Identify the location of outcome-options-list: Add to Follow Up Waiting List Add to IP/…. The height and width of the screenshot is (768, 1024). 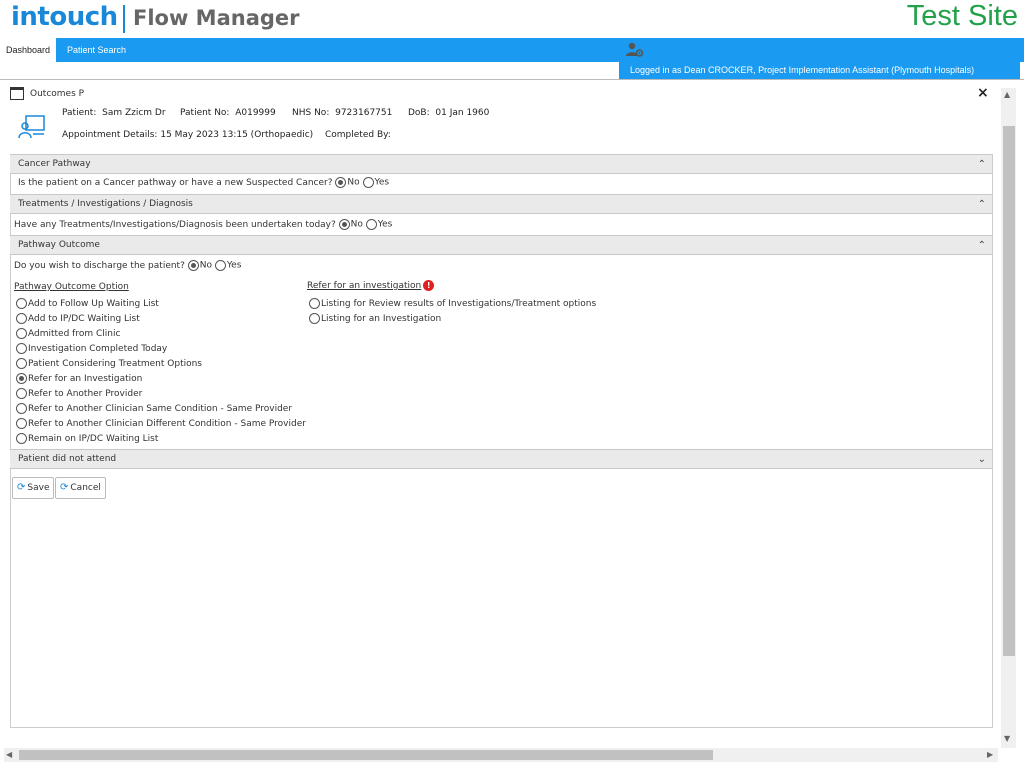
(161, 372).